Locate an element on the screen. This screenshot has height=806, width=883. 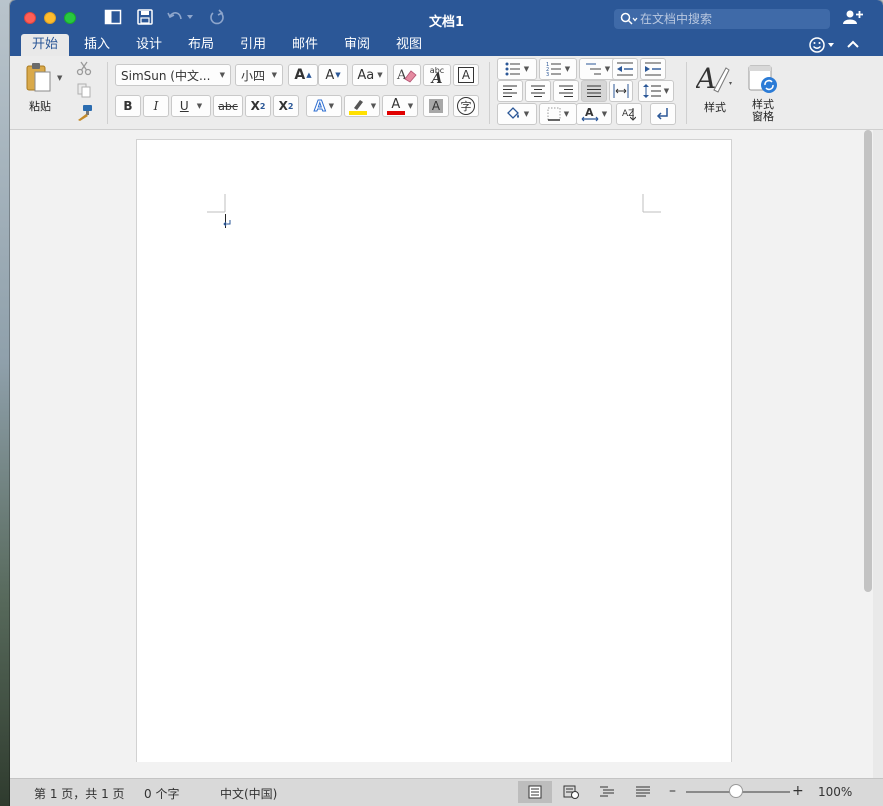
superscript-glyph: X is located at coordinates (283, 106).